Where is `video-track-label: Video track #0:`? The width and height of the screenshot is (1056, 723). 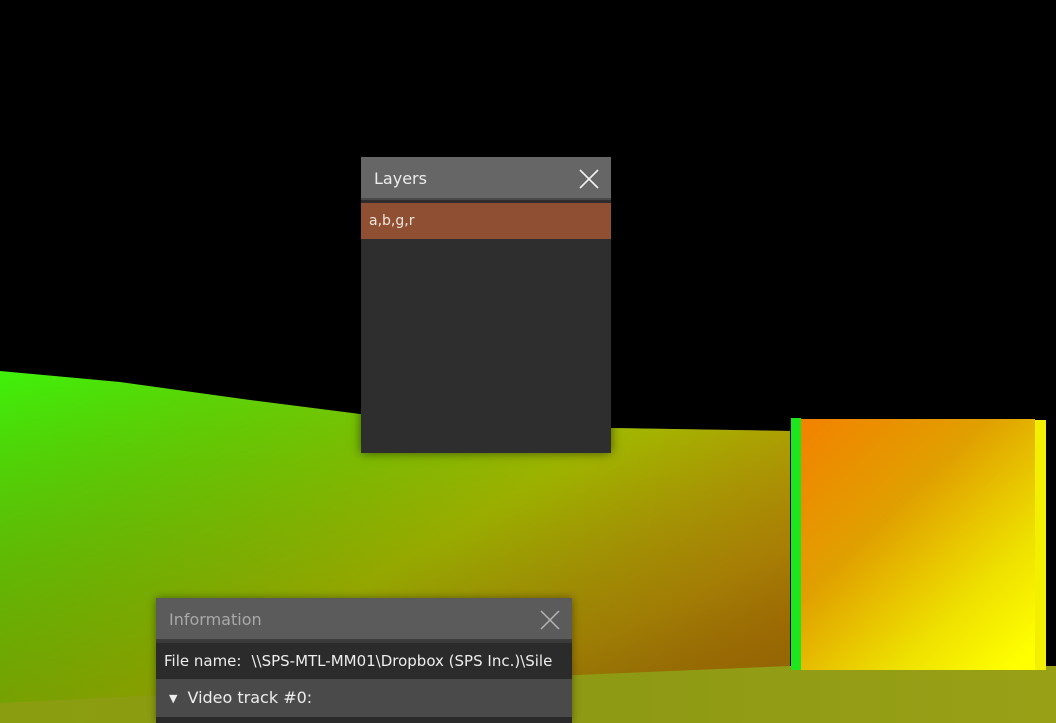 video-track-label: Video track #0: is located at coordinates (250, 697).